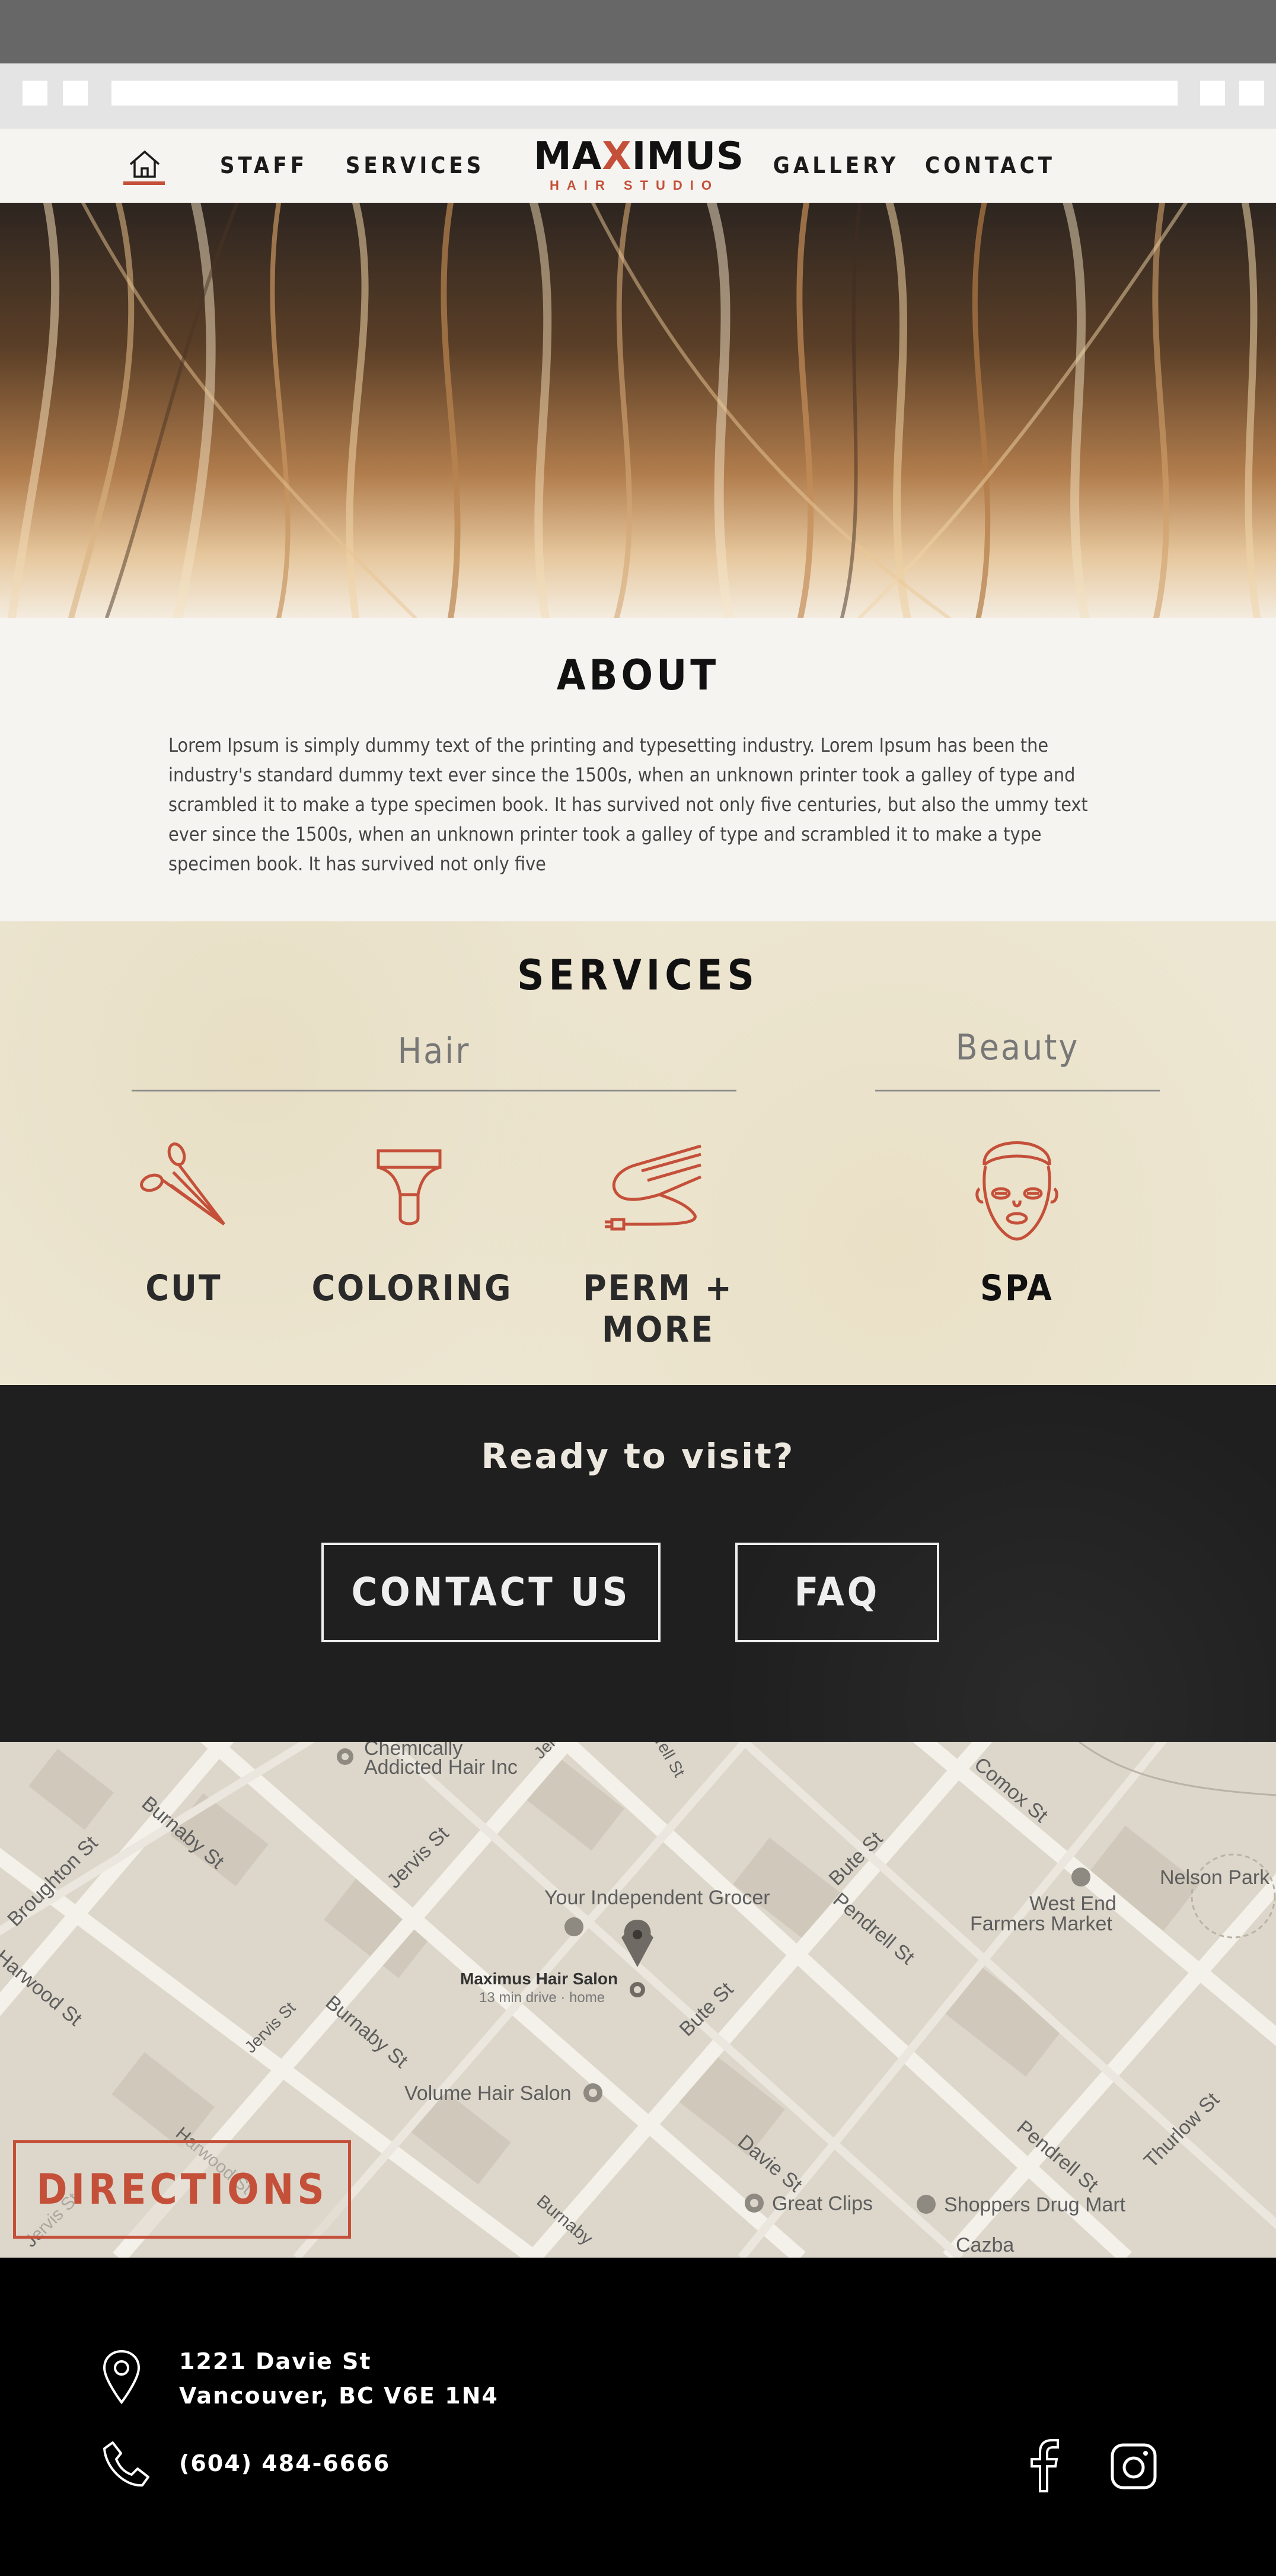 The height and width of the screenshot is (2576, 1276). Describe the element at coordinates (639, 156) in the screenshot. I see `logo-wordmark: MAXIMUS` at that location.